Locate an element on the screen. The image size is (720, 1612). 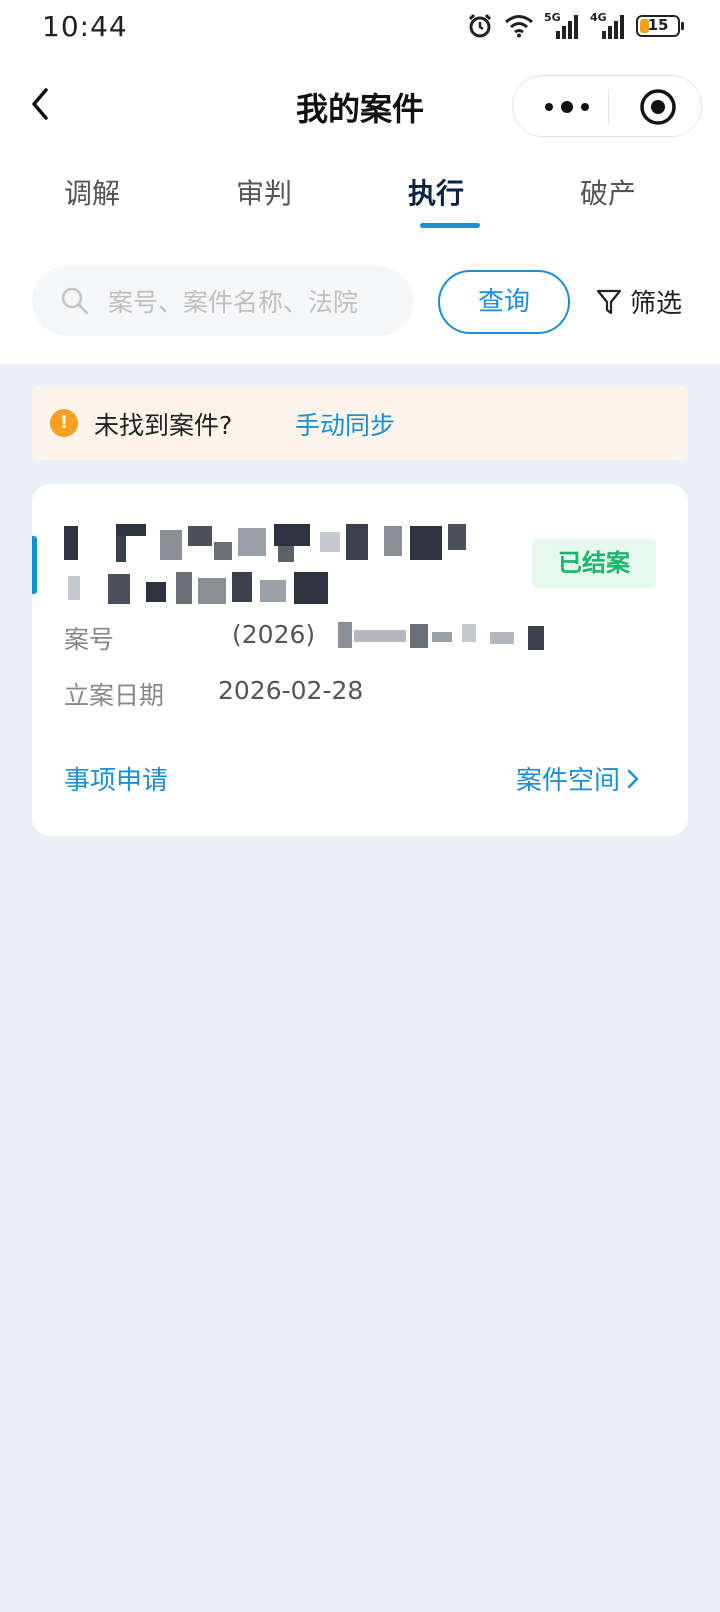
sync-notice: ! 未找到案件? 手动同步 is located at coordinates (360, 423).